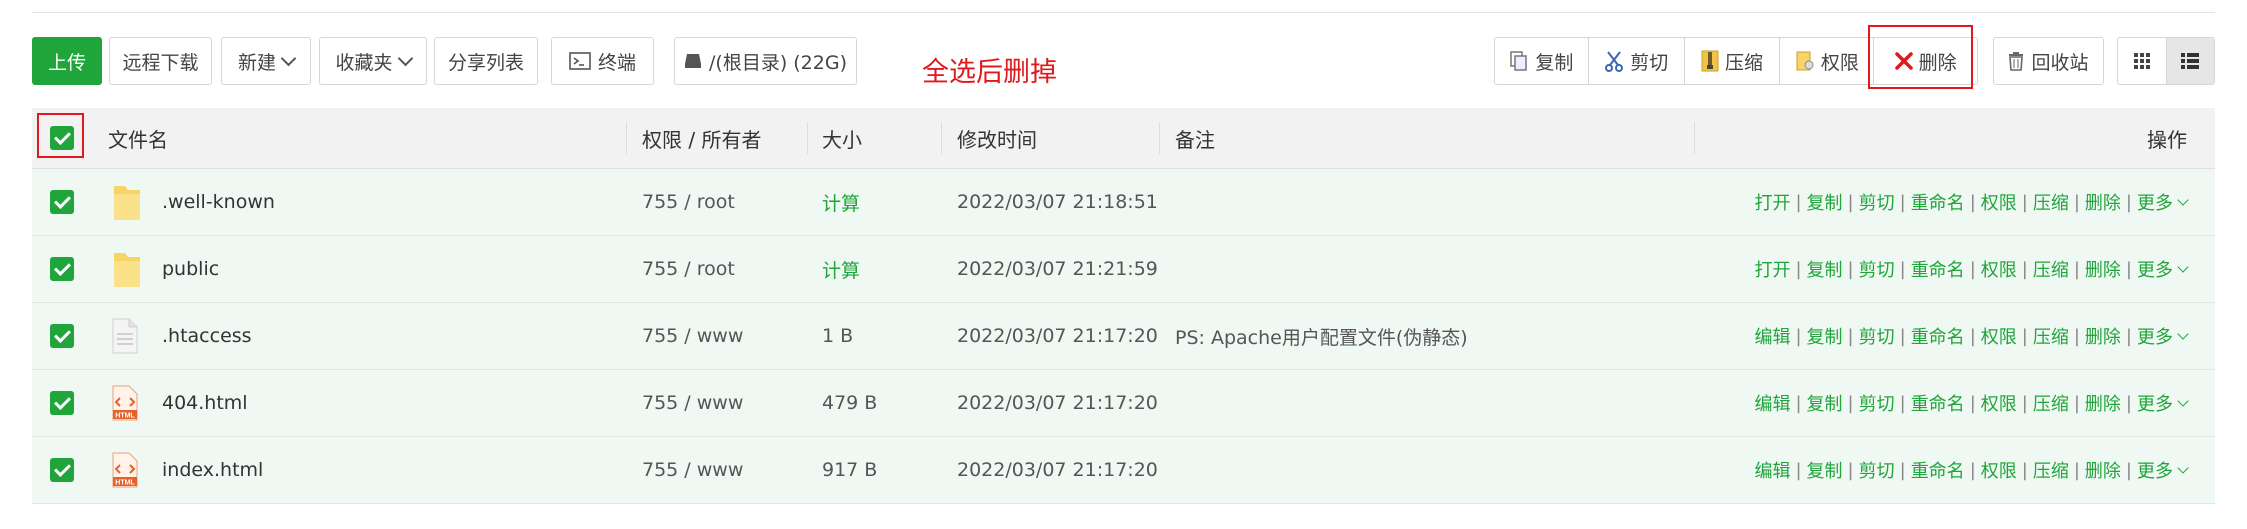  What do you see at coordinates (1920, 57) in the screenshot?
I see `delete-highlight-box` at bounding box center [1920, 57].